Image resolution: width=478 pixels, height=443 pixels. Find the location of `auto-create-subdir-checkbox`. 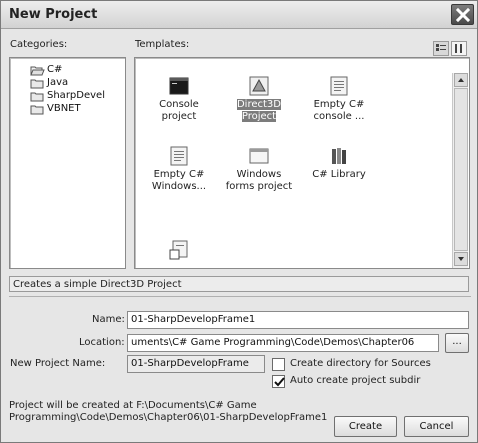

auto-create-subdir-checkbox is located at coordinates (278, 381).